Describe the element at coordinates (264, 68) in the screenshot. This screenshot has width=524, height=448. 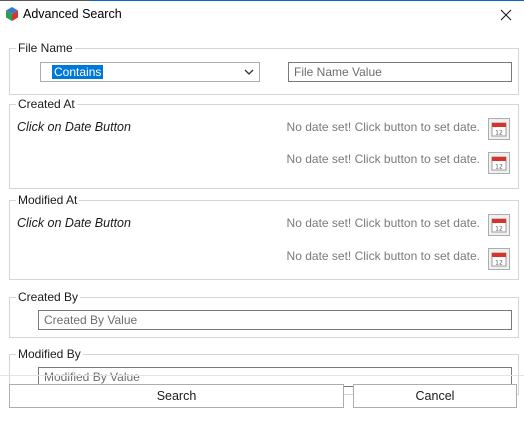
I see `file-name-group: File Name Contains` at that location.